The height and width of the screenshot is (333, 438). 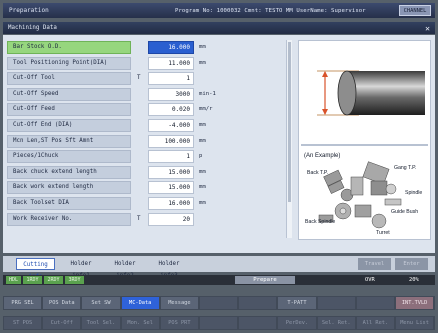 I want to click on label-back-spindle: Back Spindle, so click(x=320, y=222).